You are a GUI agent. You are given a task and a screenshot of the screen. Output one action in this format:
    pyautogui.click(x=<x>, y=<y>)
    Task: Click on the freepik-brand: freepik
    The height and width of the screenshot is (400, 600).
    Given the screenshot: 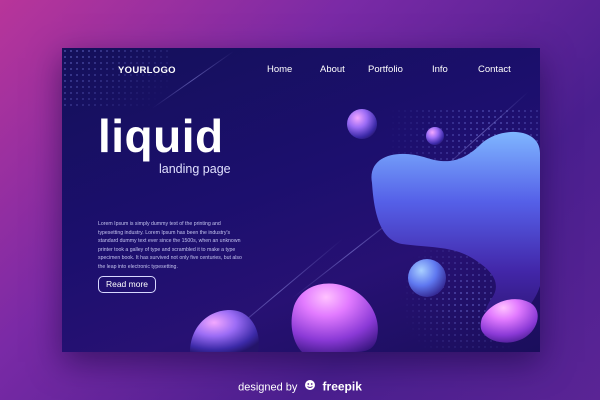 What is the action you would take?
    pyautogui.click(x=342, y=386)
    